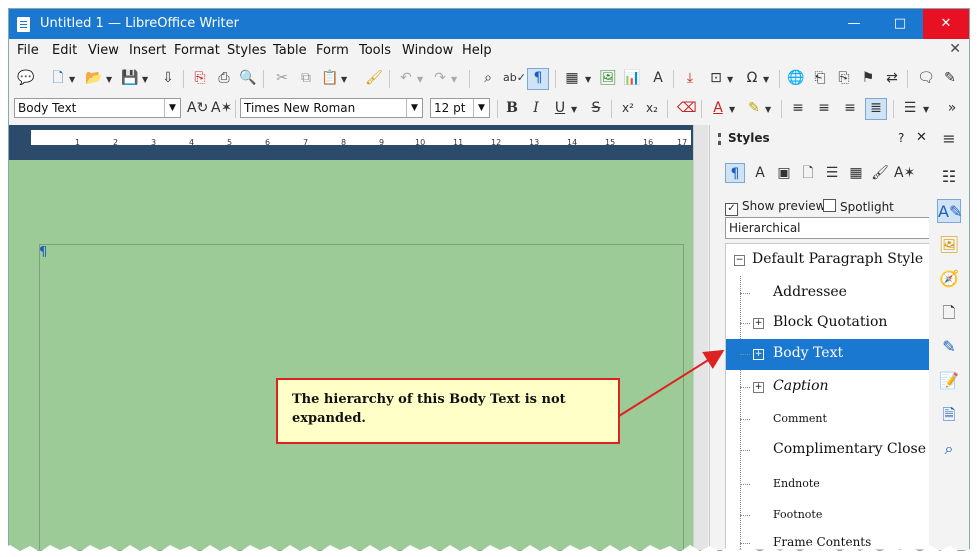  What do you see at coordinates (671, 383) in the screenshot?
I see `callout-arrow` at bounding box center [671, 383].